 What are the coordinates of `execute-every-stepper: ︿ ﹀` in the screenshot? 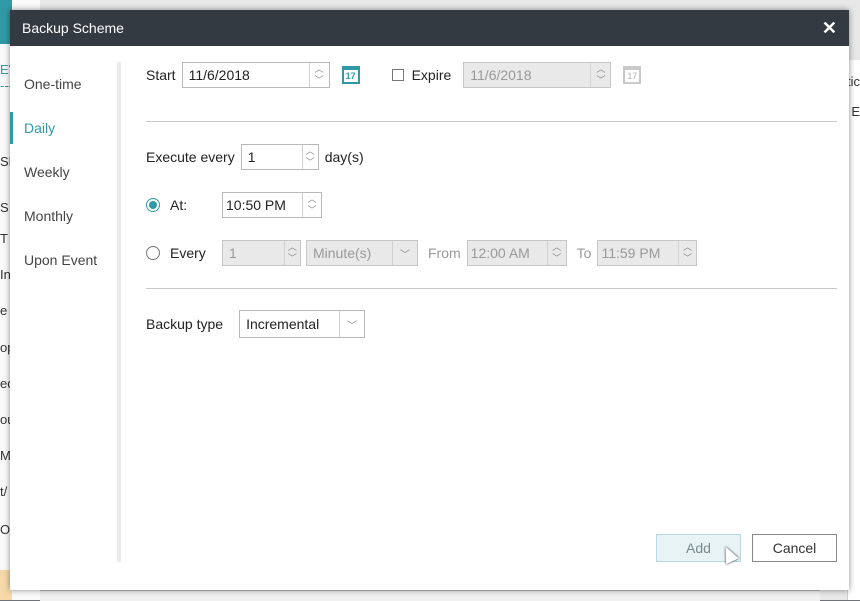 It's located at (309, 157).